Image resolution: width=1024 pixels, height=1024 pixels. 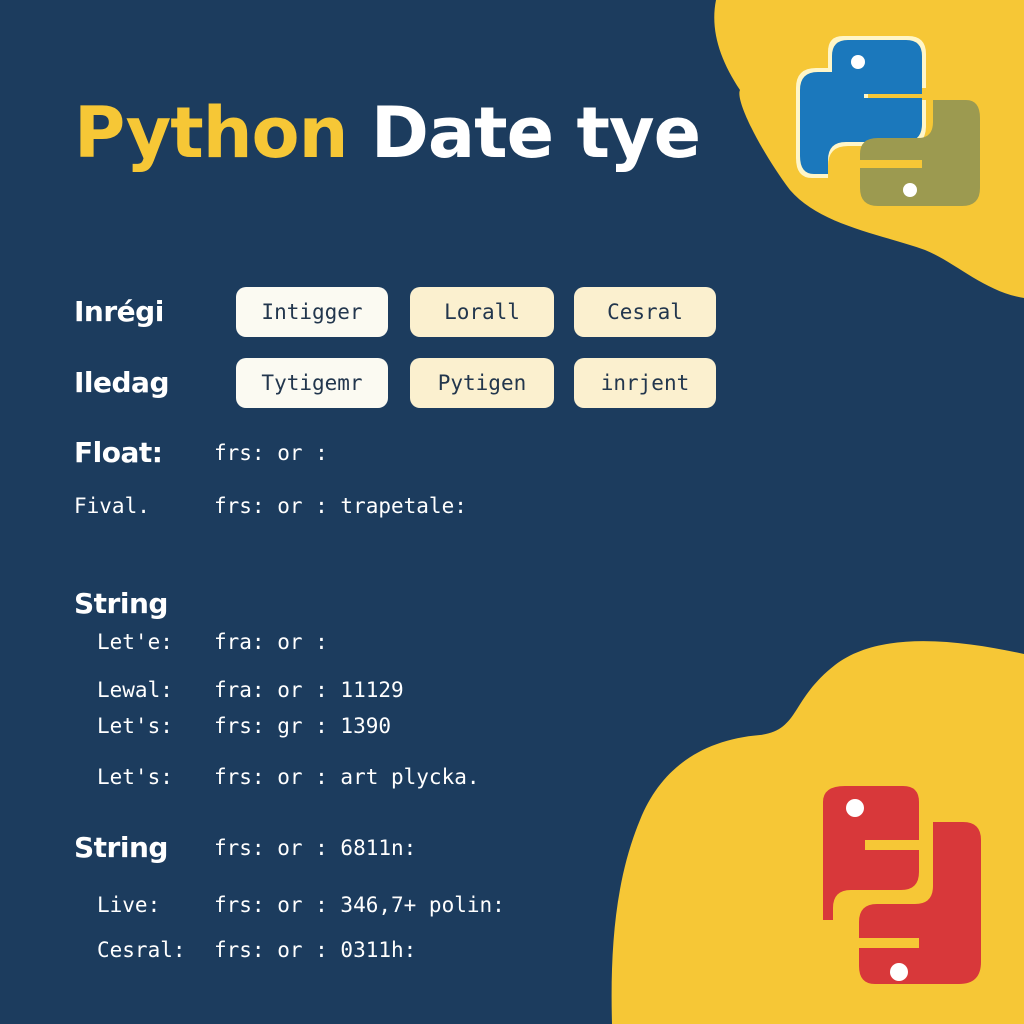 I want to click on python-logo-top-icon, so click(x=888, y=121).